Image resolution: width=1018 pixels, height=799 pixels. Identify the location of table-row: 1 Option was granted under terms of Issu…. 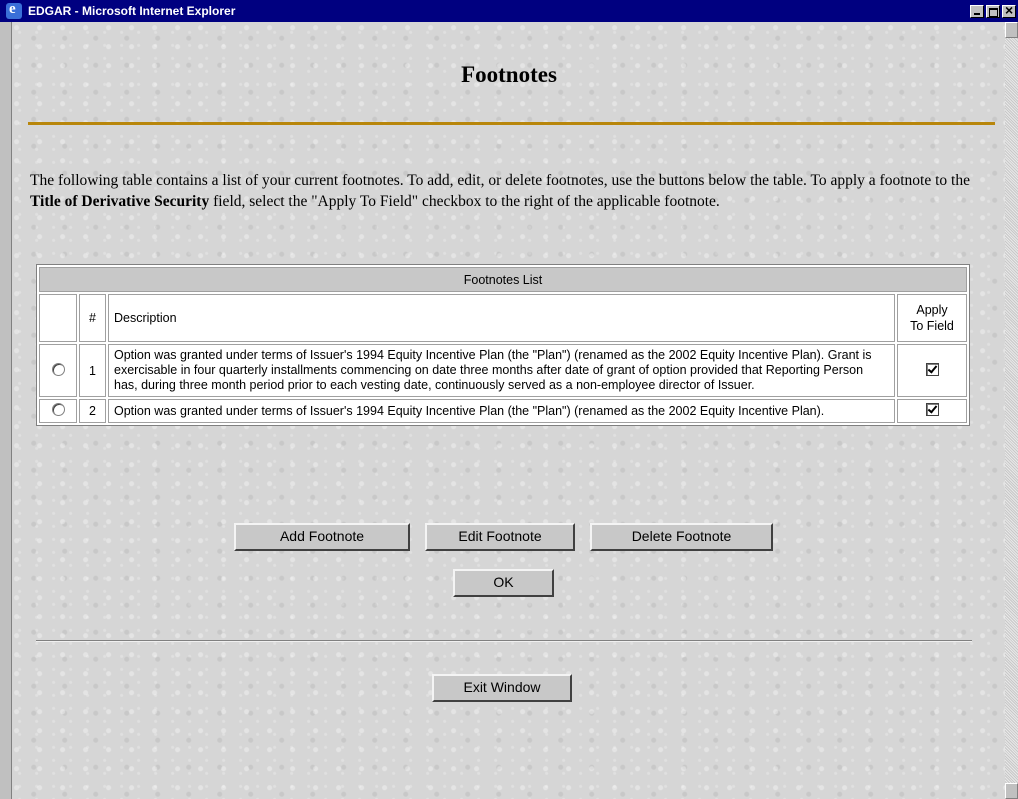
(503, 370).